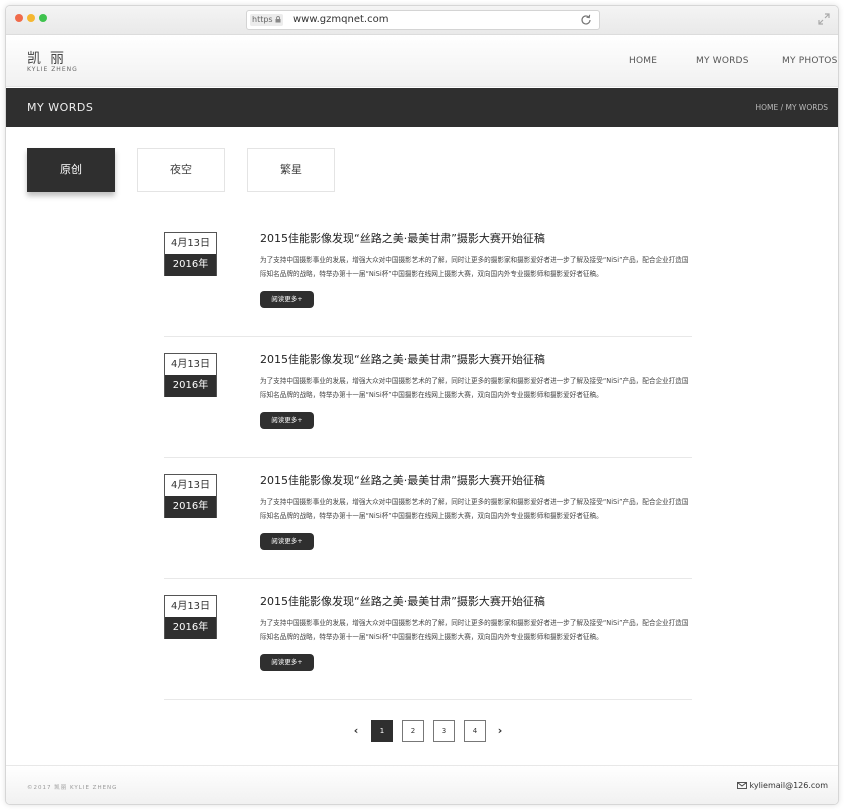 This screenshot has height=812, width=845. I want to click on breadcrumb: HOME / MY WORDS, so click(791, 107).